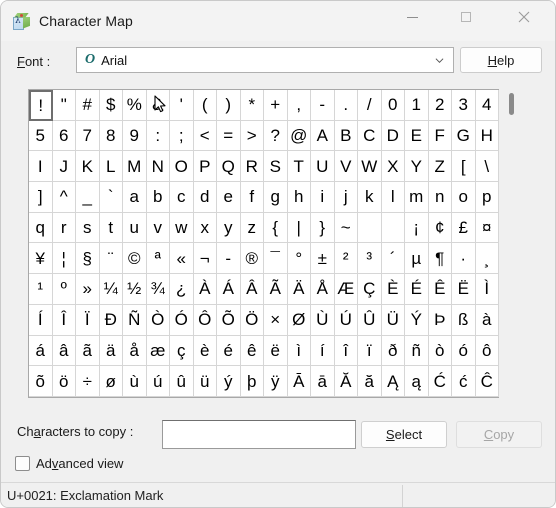 The height and width of the screenshot is (508, 556). Describe the element at coordinates (466, 17) in the screenshot. I see `maximize-button` at that location.